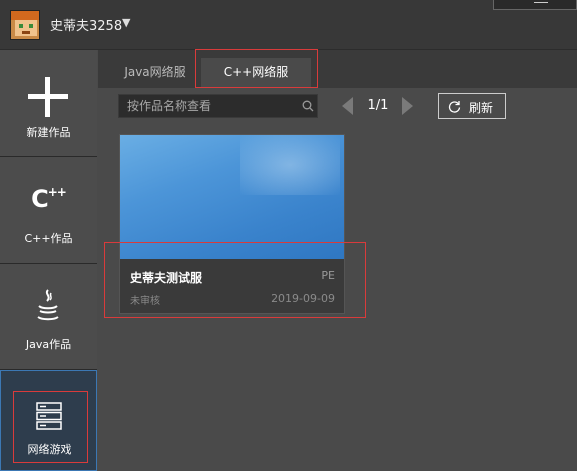 This screenshot has width=577, height=471. What do you see at coordinates (454, 107) in the screenshot?
I see `refresh-icon` at bounding box center [454, 107].